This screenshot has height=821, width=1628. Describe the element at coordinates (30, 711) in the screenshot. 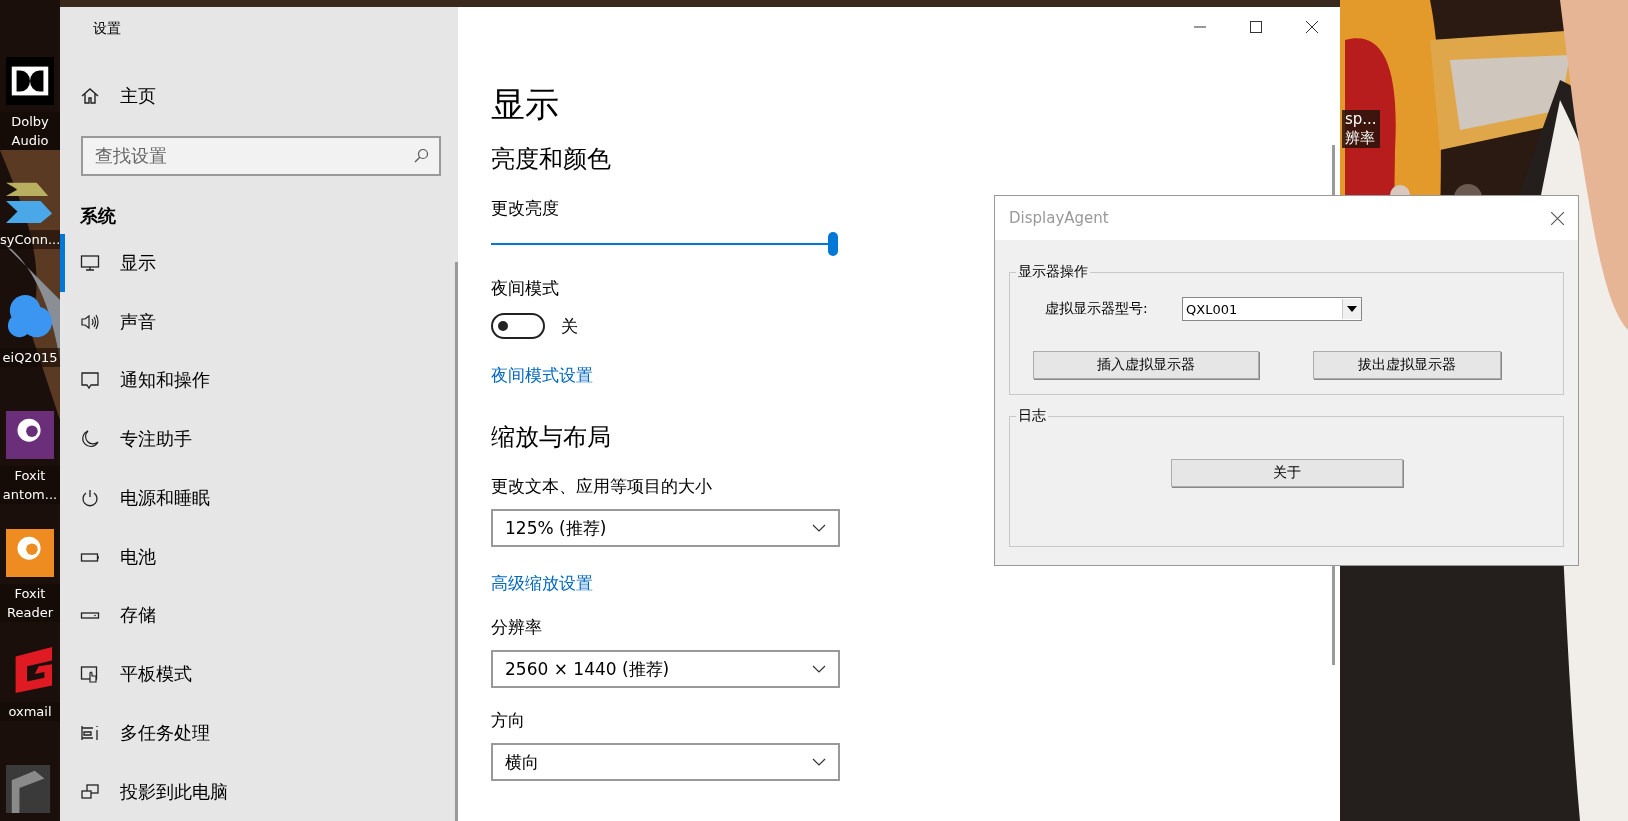

I see `icon-label: oxmail` at that location.